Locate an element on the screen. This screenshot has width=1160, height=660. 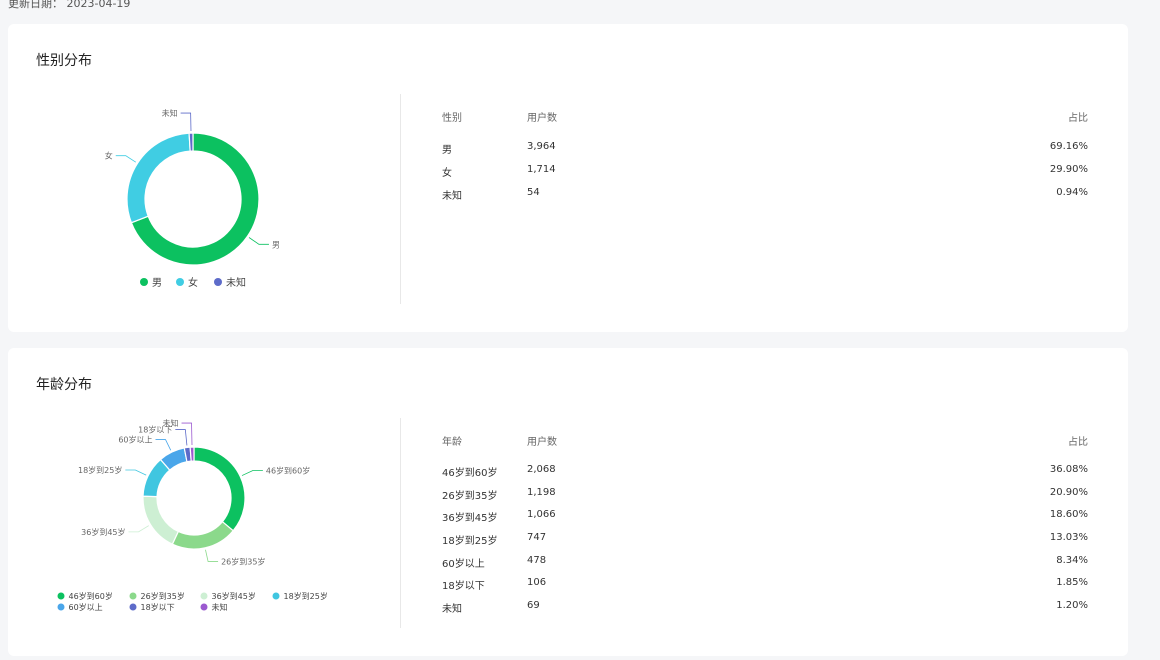
age-row-name: 18岁到25岁 is located at coordinates (470, 541).